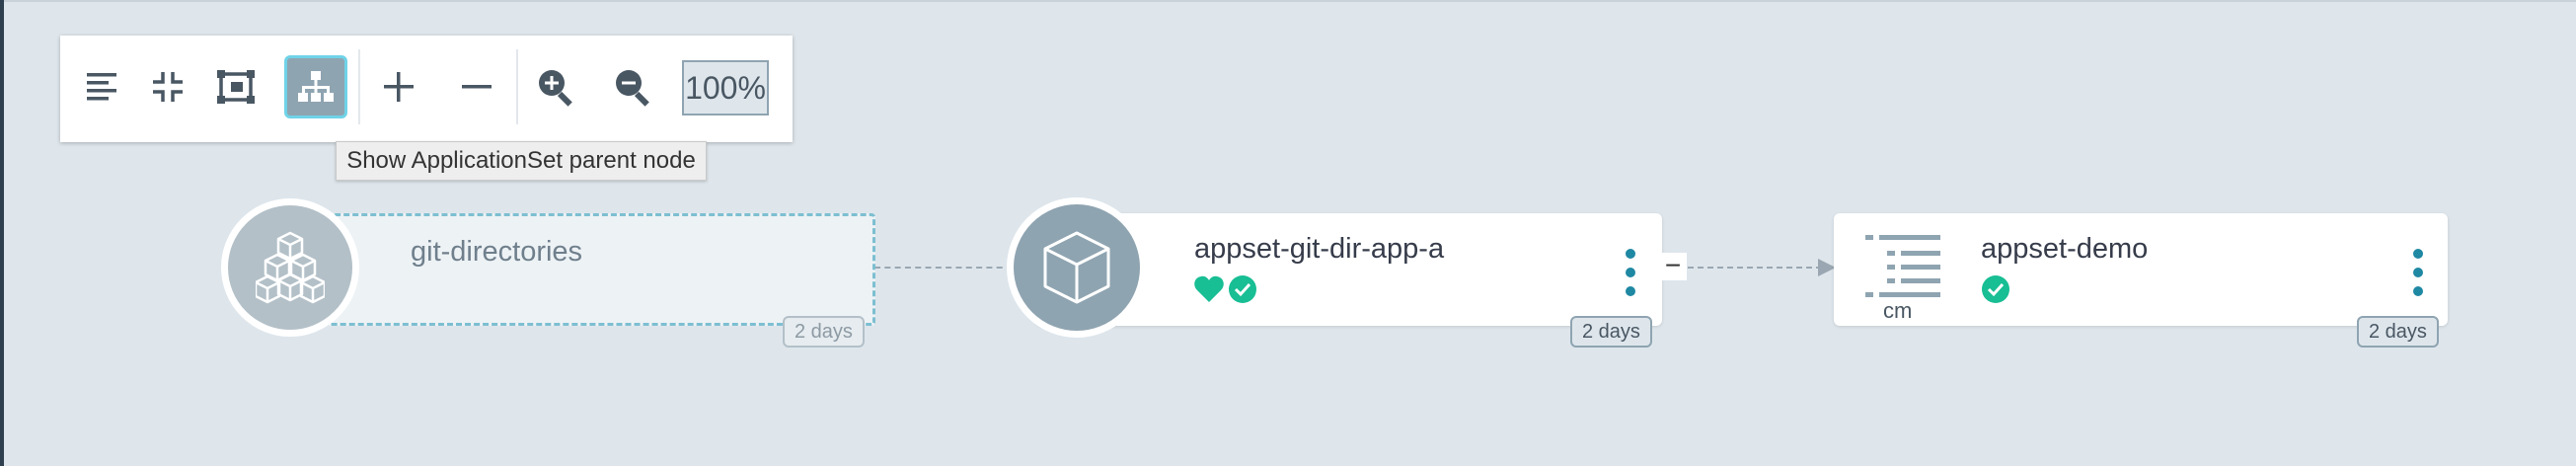 This screenshot has height=466, width=2576. What do you see at coordinates (102, 87) in the screenshot?
I see `list-view-icon` at bounding box center [102, 87].